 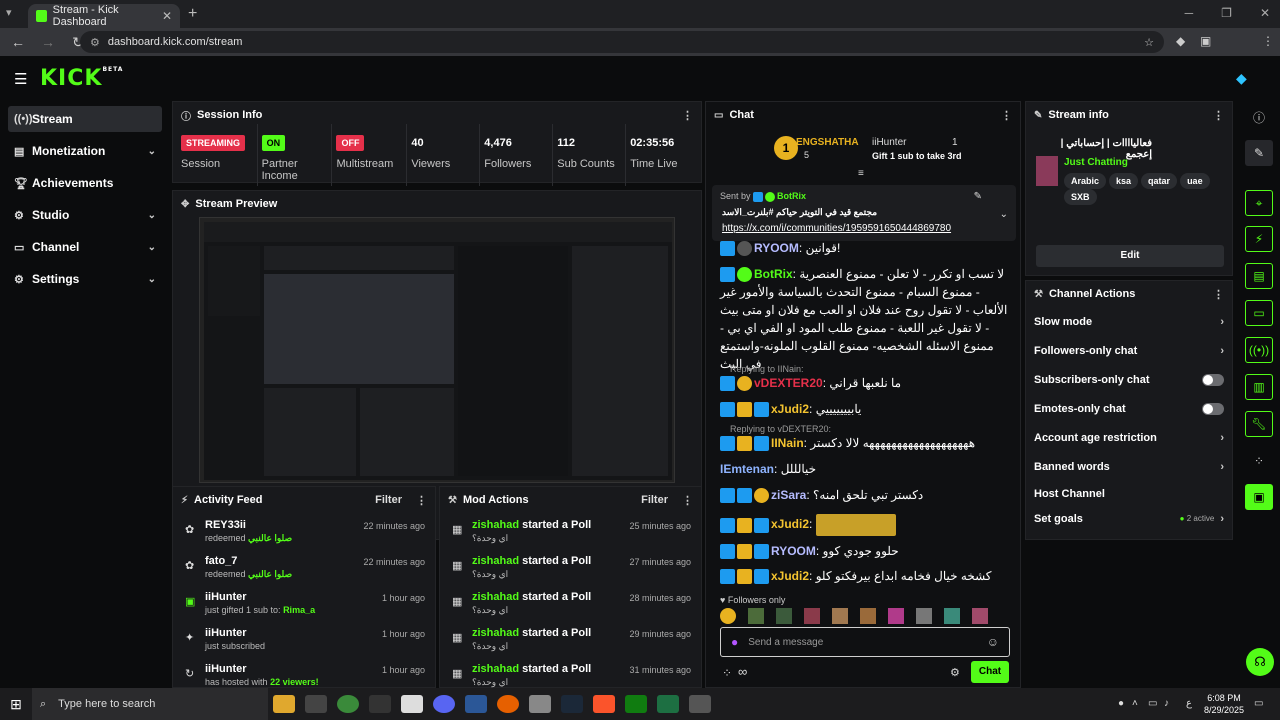 I want to click on discord-icon, so click(x=444, y=704).